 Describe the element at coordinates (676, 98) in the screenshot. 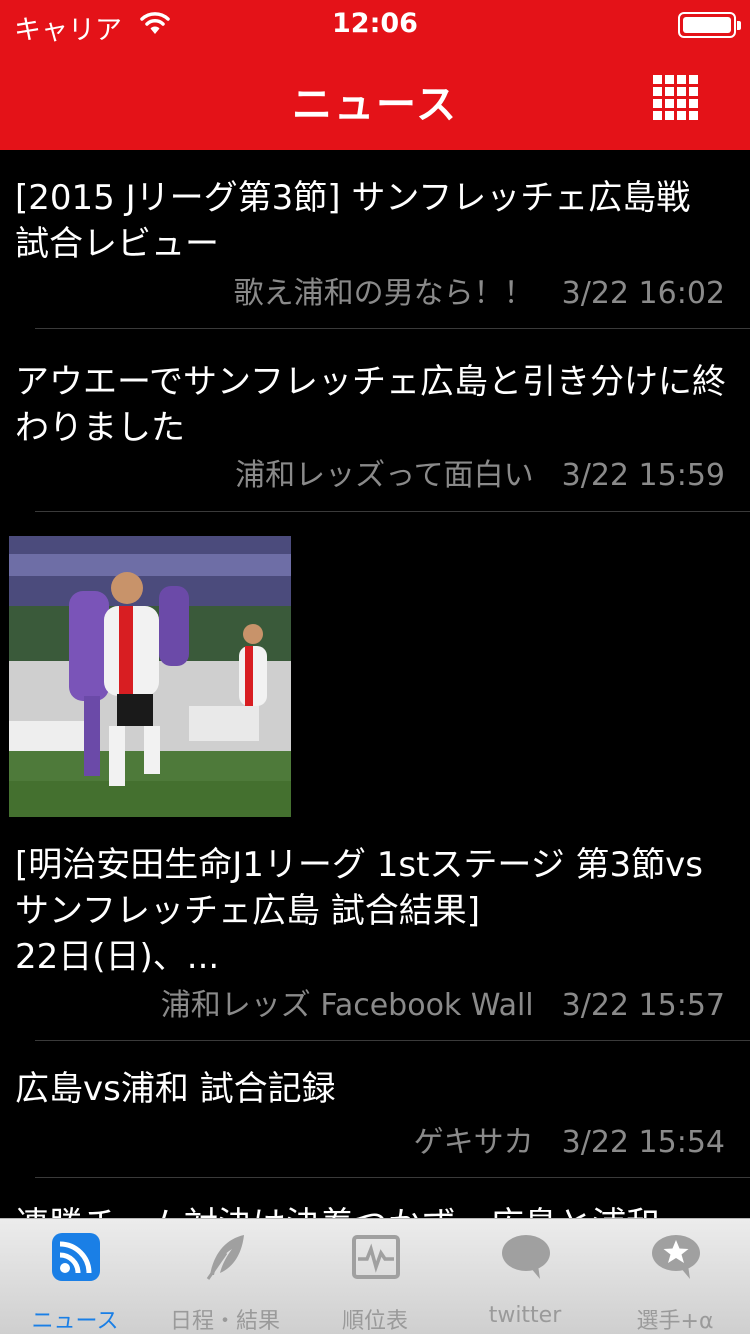

I see `grid-icon` at that location.